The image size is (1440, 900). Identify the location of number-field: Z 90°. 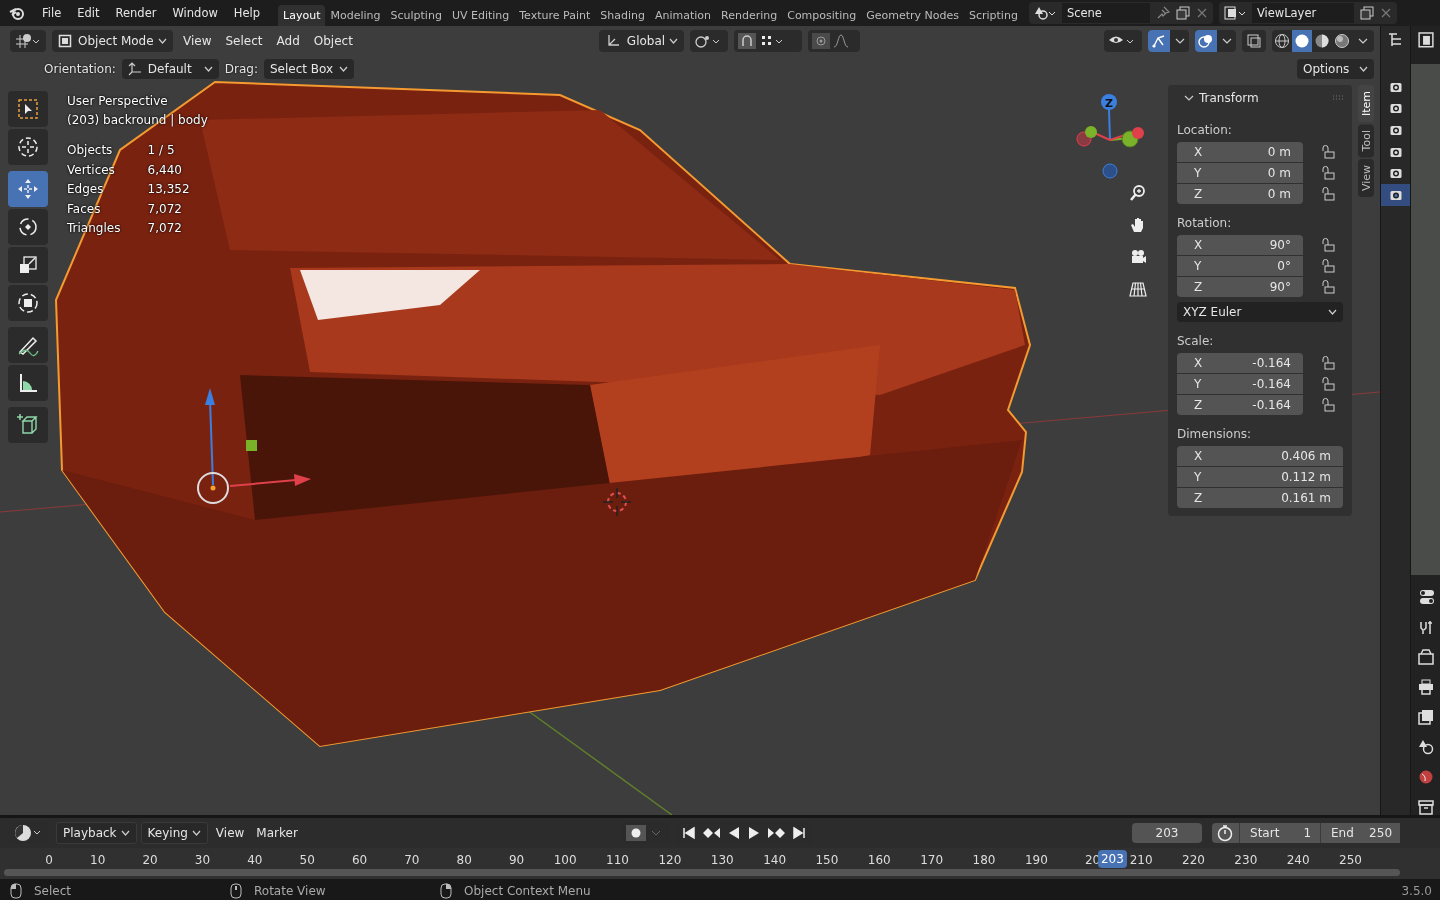
(1240, 287).